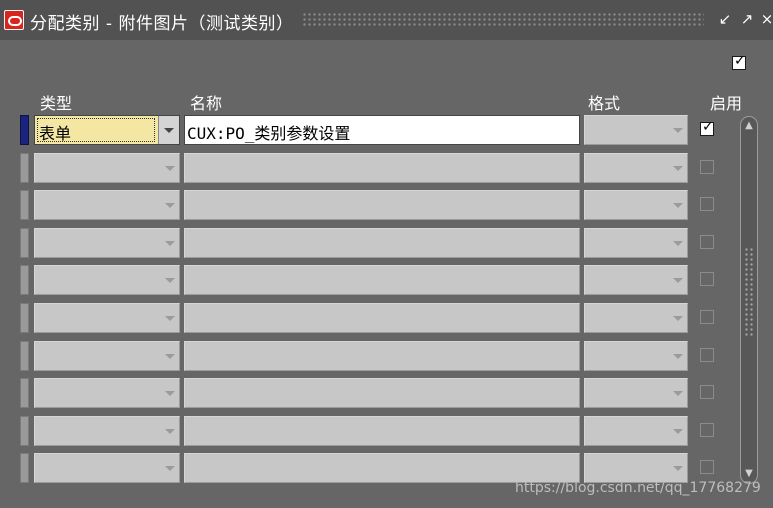 The width and height of the screenshot is (773, 508). Describe the element at coordinates (162, 24) in the screenshot. I see `window-title: 分配类别 - 附件图片（测试类别）` at that location.